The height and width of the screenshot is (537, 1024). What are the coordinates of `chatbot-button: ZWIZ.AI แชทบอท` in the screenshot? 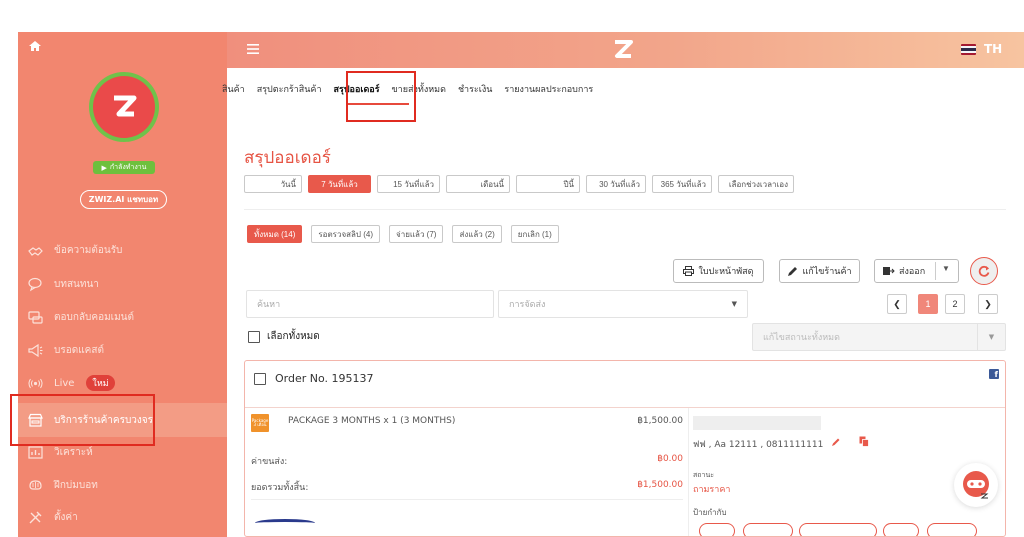 It's located at (123, 199).